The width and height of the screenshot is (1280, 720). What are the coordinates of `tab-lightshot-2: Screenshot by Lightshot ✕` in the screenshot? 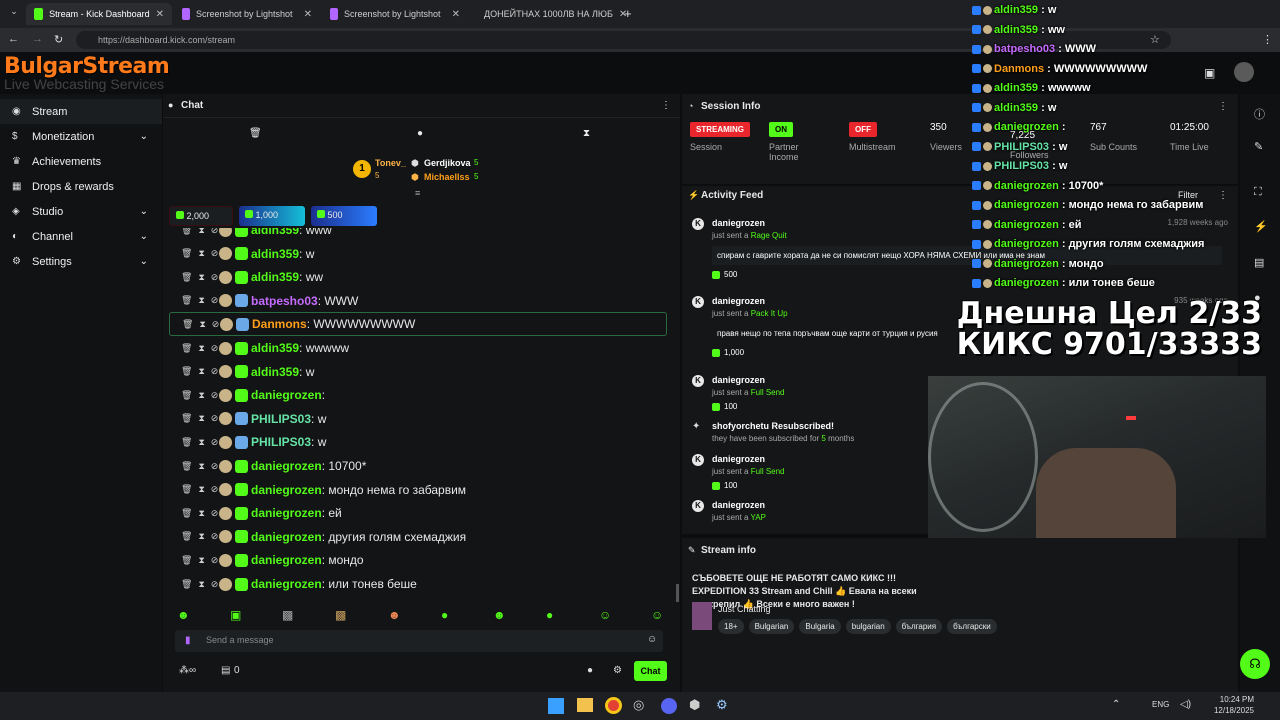 It's located at (395, 14).